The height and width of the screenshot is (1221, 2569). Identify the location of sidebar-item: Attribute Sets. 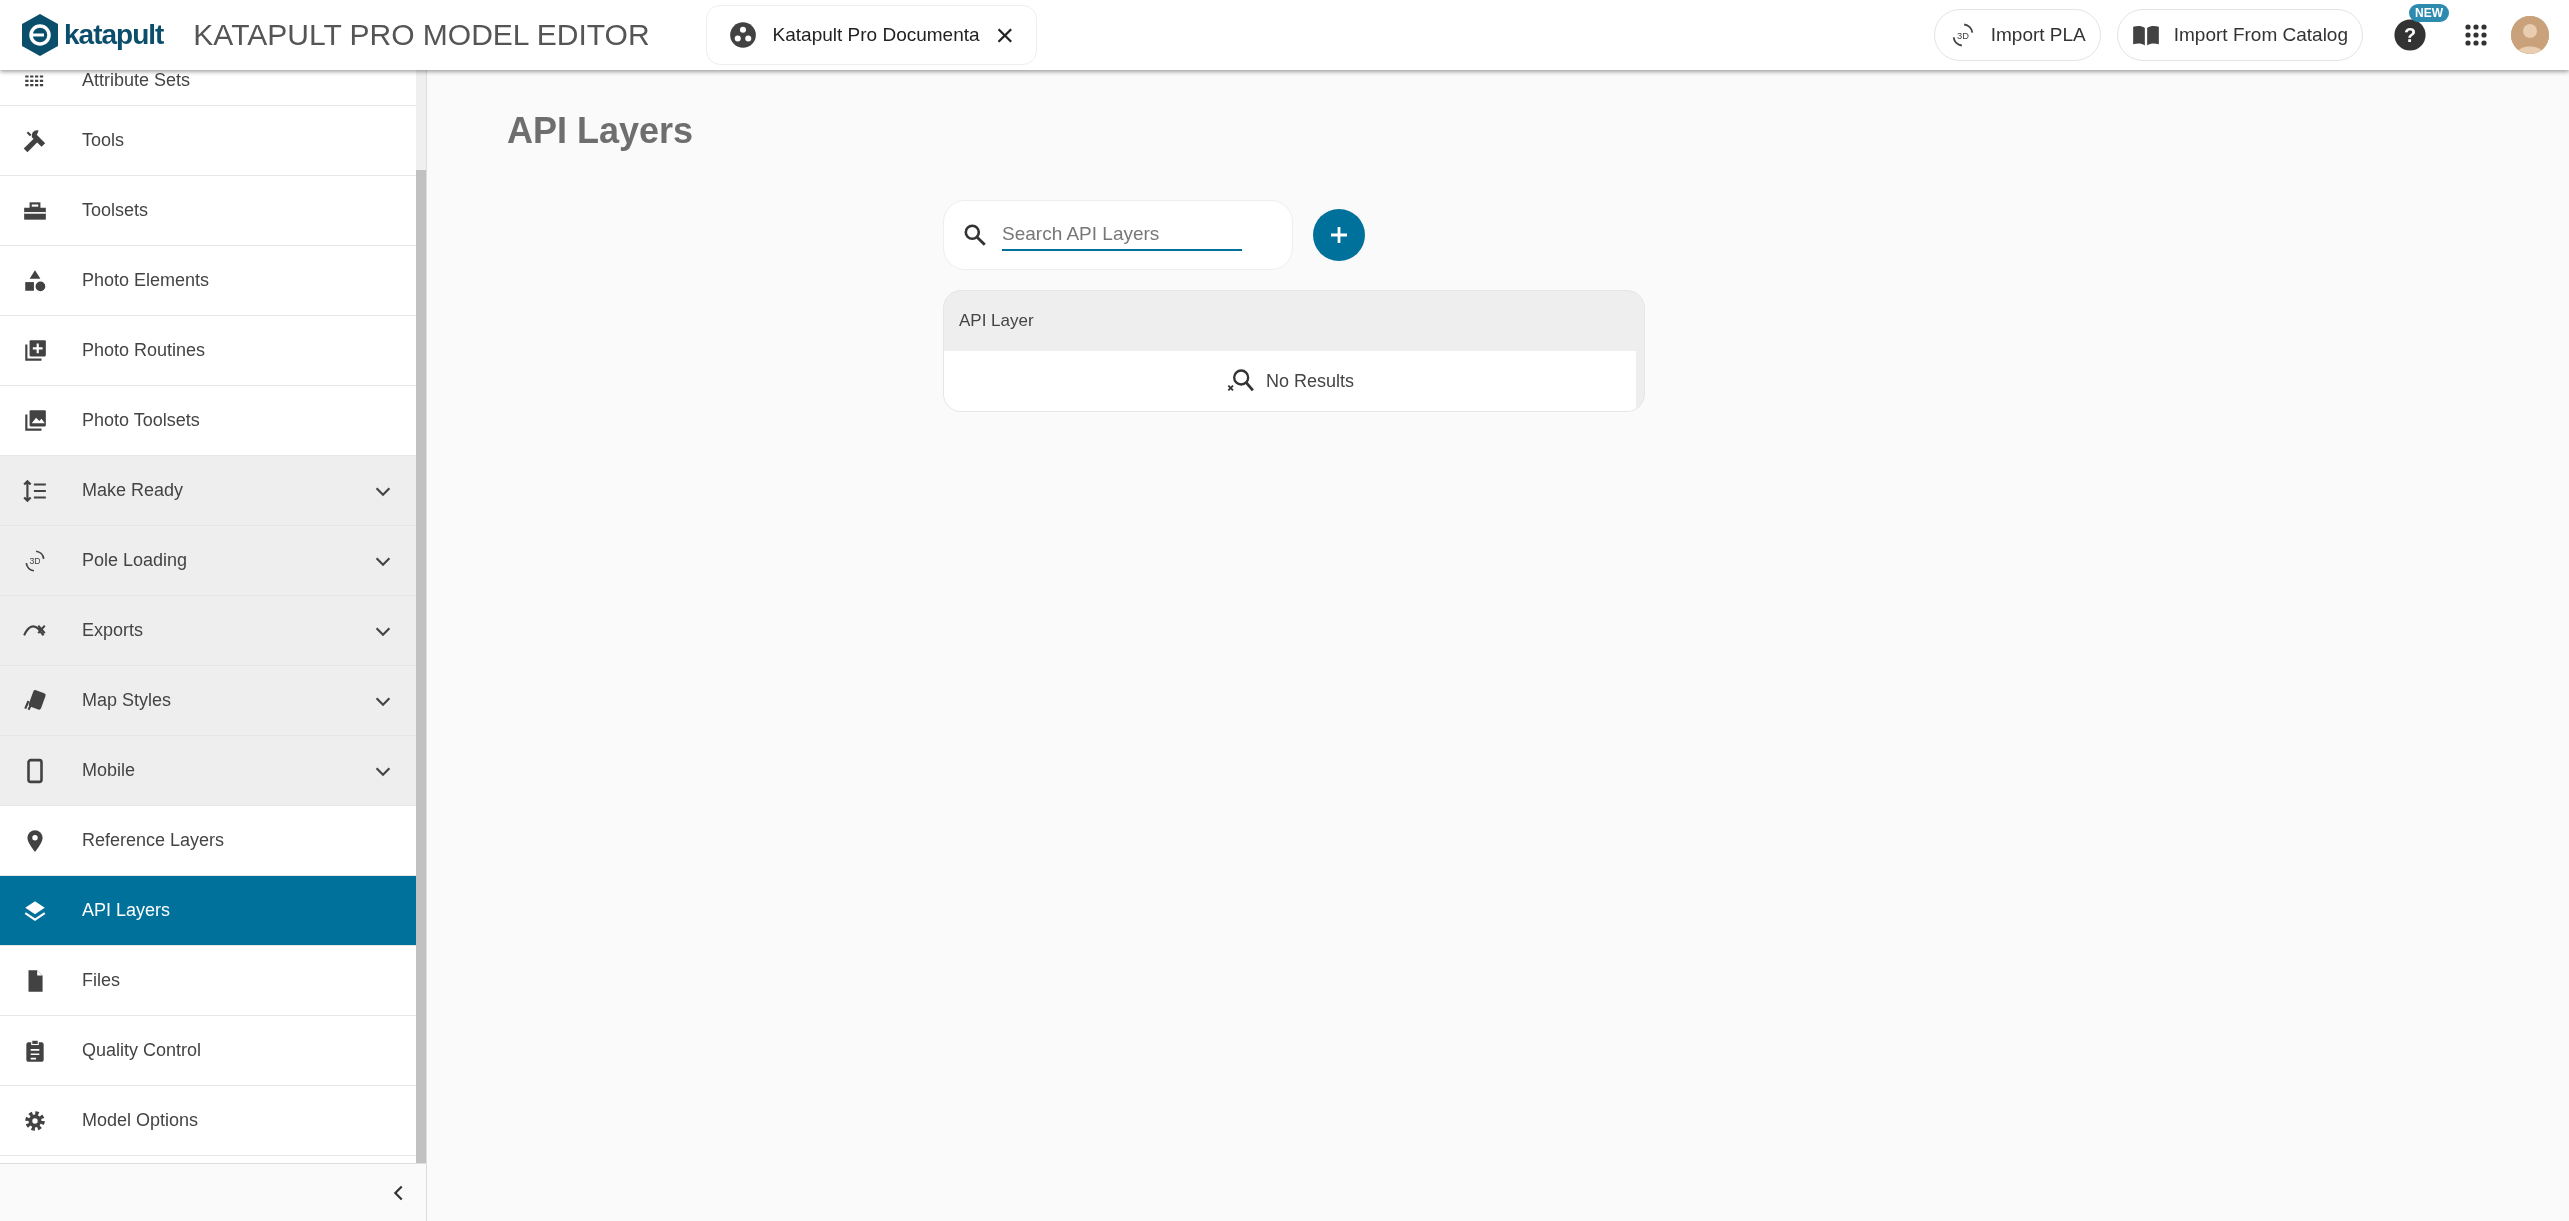
(208, 88).